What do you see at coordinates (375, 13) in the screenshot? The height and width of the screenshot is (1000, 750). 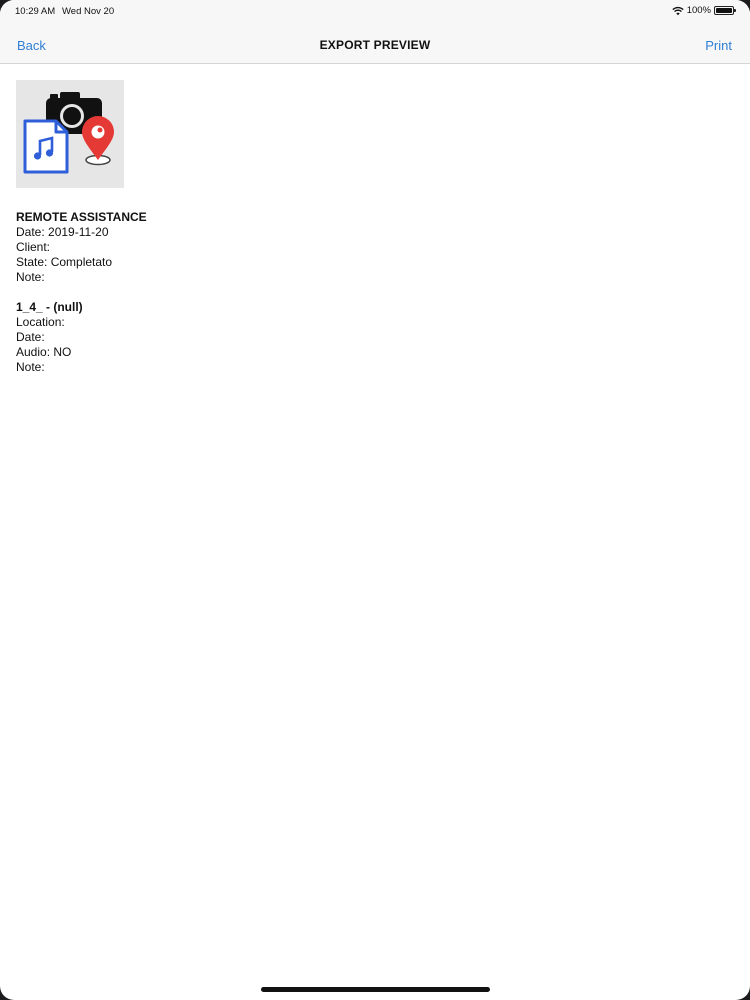 I see `status-bar: 10:29 AM Wed Nov 20 100%` at bounding box center [375, 13].